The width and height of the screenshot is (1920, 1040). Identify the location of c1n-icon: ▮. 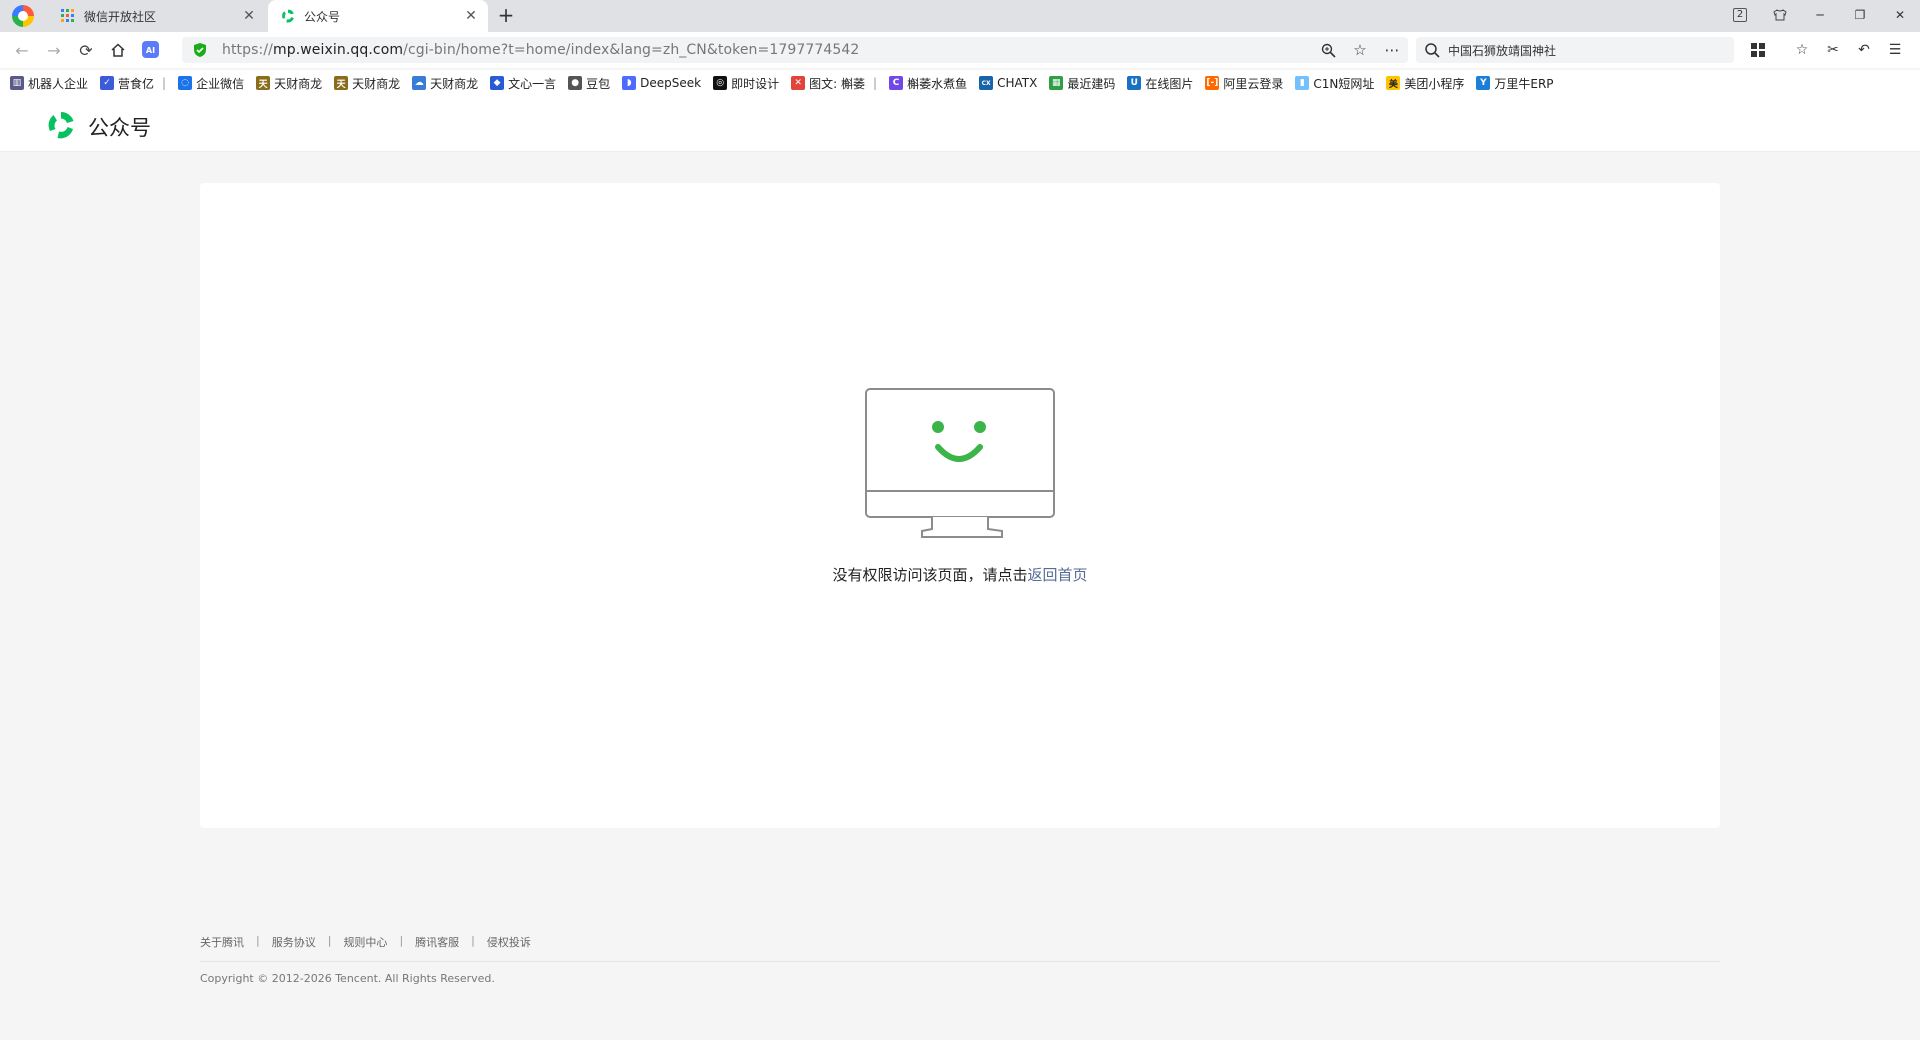
(1302, 83).